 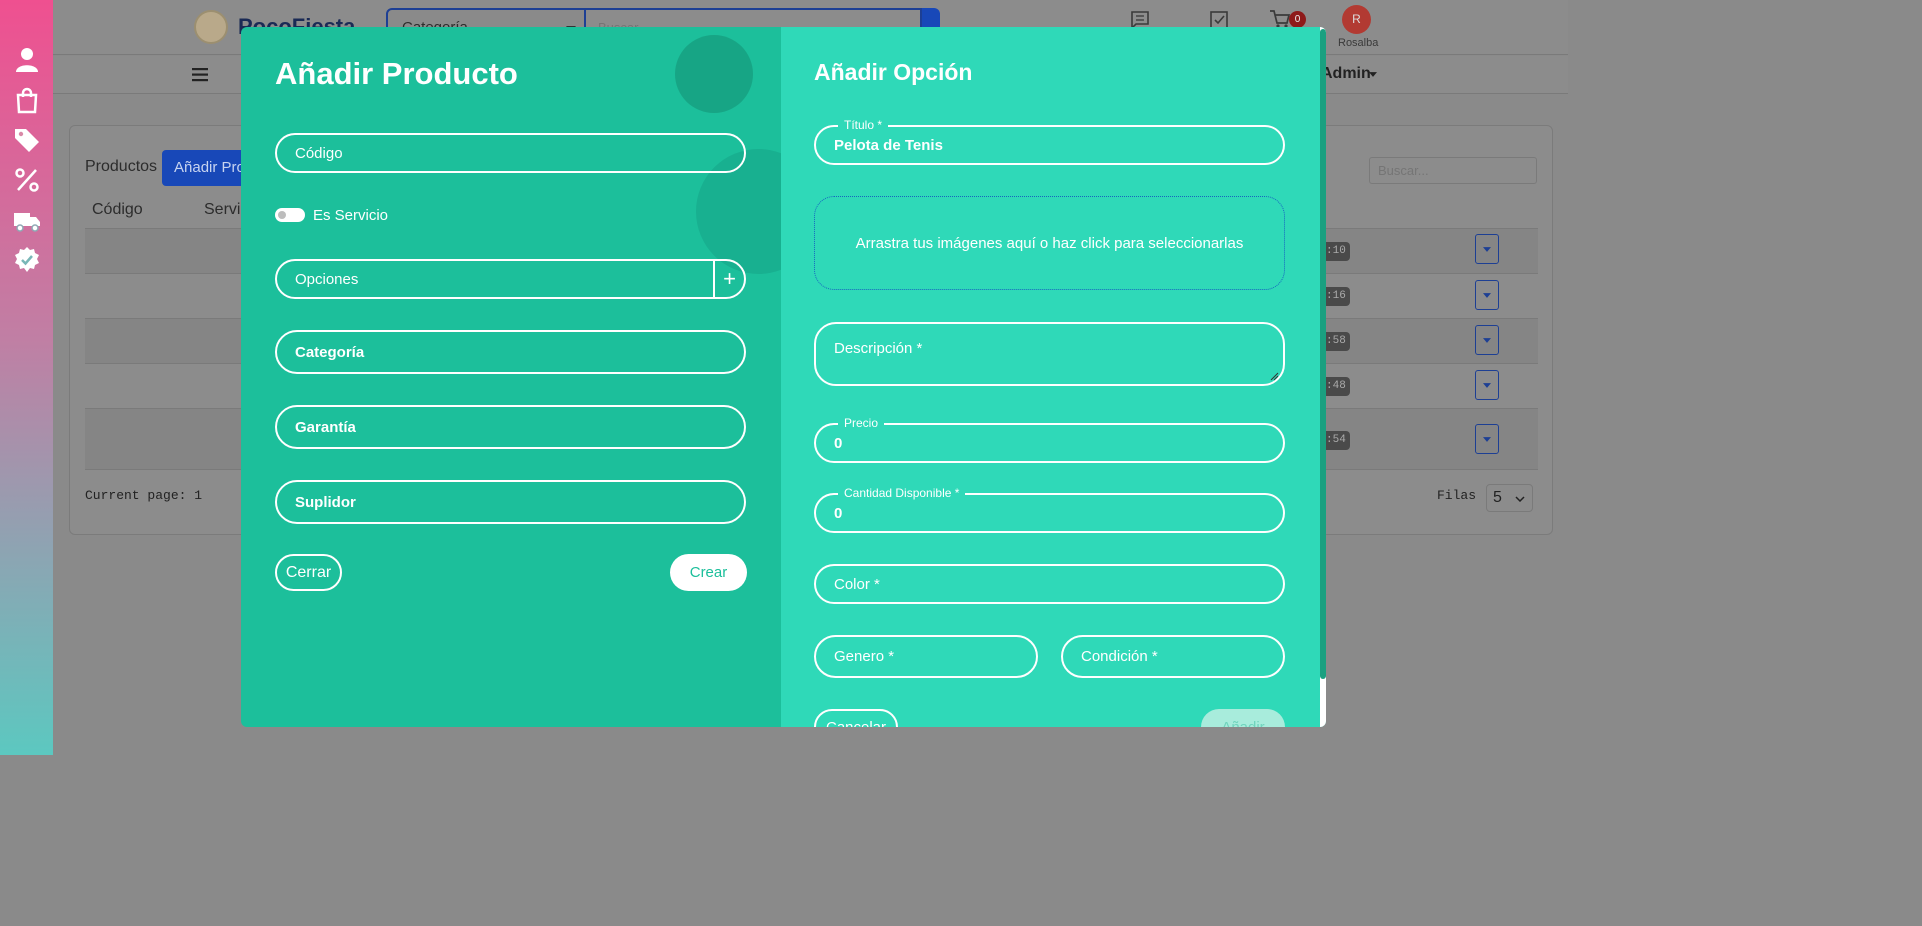 What do you see at coordinates (1274, 376) in the screenshot?
I see `resize-handle-icon` at bounding box center [1274, 376].